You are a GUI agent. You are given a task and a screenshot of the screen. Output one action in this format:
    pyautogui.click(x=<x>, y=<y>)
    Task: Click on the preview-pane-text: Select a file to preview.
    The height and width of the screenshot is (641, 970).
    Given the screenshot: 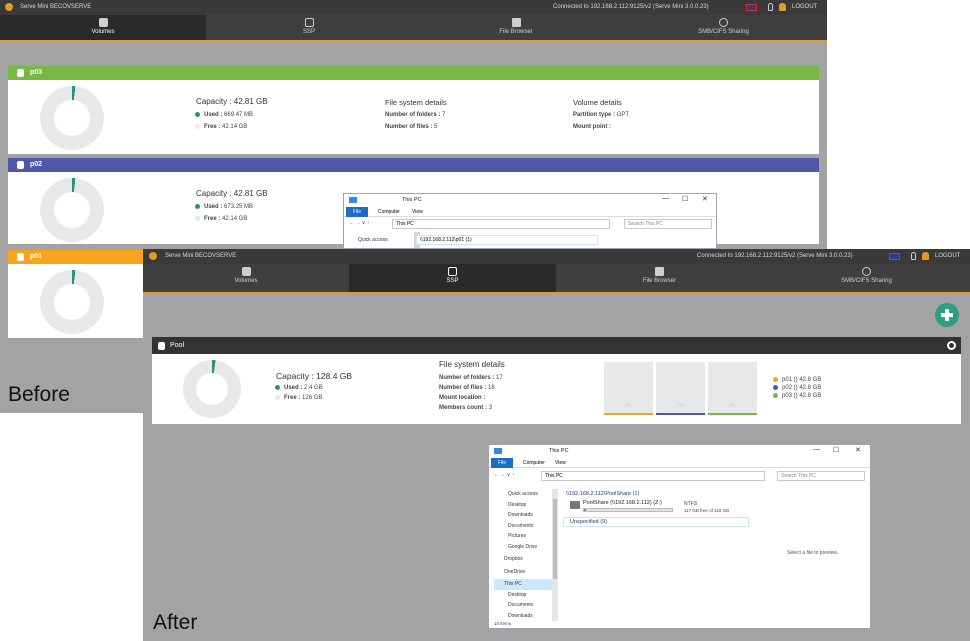 What is the action you would take?
    pyautogui.click(x=813, y=553)
    